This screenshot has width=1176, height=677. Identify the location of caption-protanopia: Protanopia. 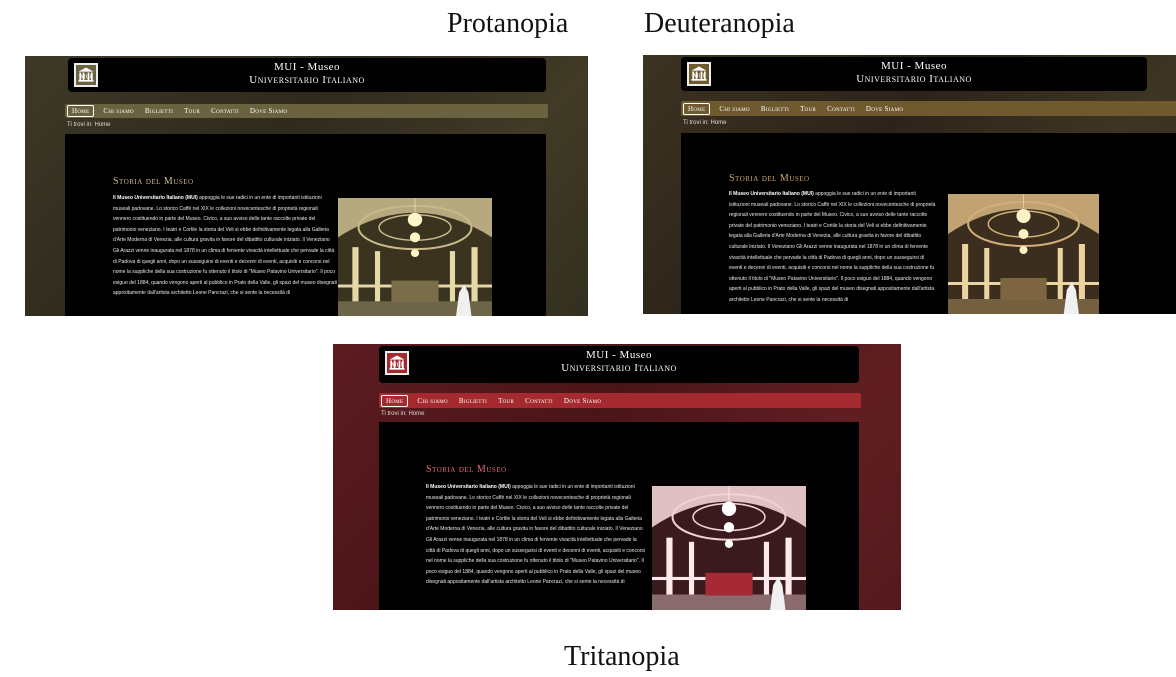
(508, 23).